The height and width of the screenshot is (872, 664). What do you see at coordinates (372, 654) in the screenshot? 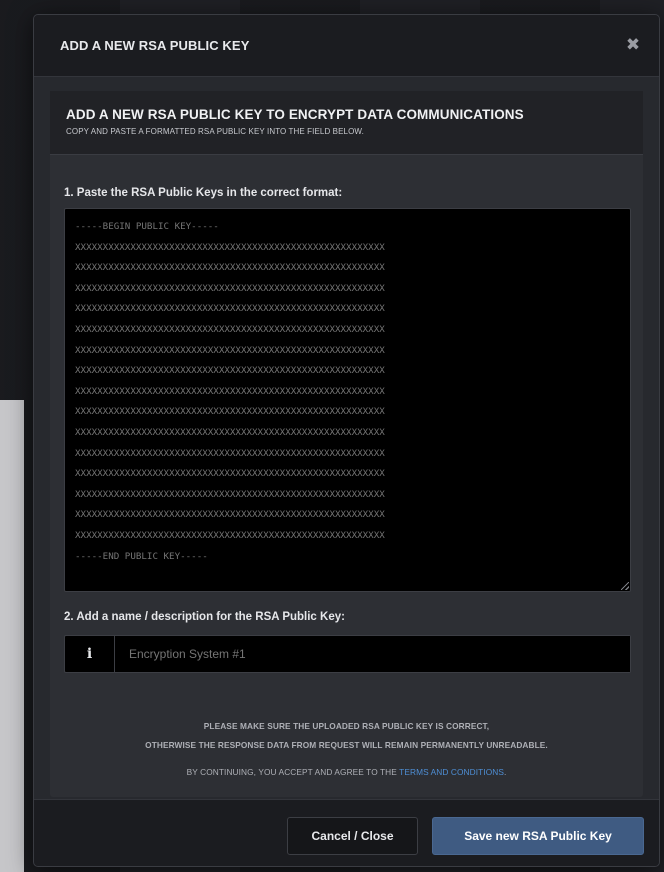
I see `key-name-input` at bounding box center [372, 654].